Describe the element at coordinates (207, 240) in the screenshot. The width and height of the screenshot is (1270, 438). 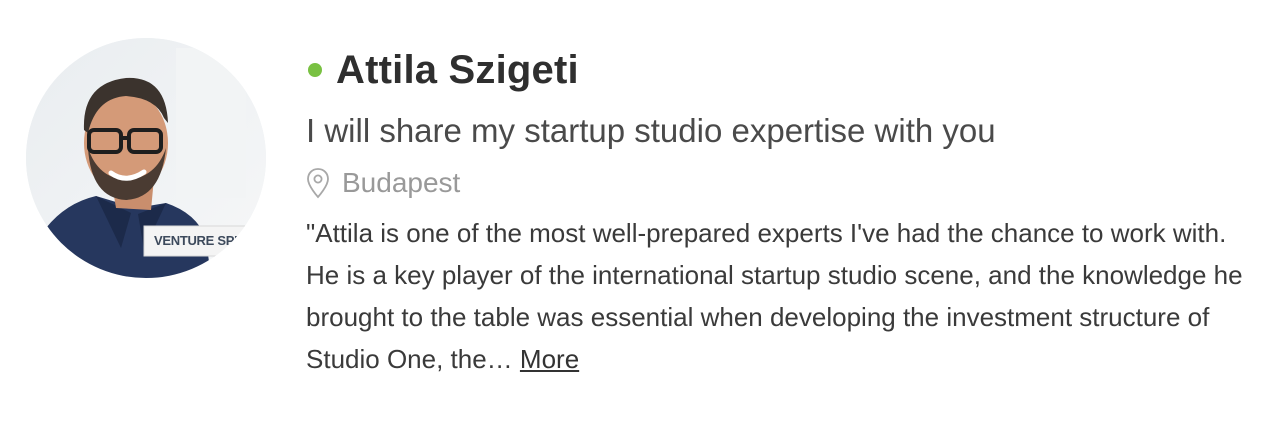
I see `avatar-badge-text: VENTURE SPEED` at that location.